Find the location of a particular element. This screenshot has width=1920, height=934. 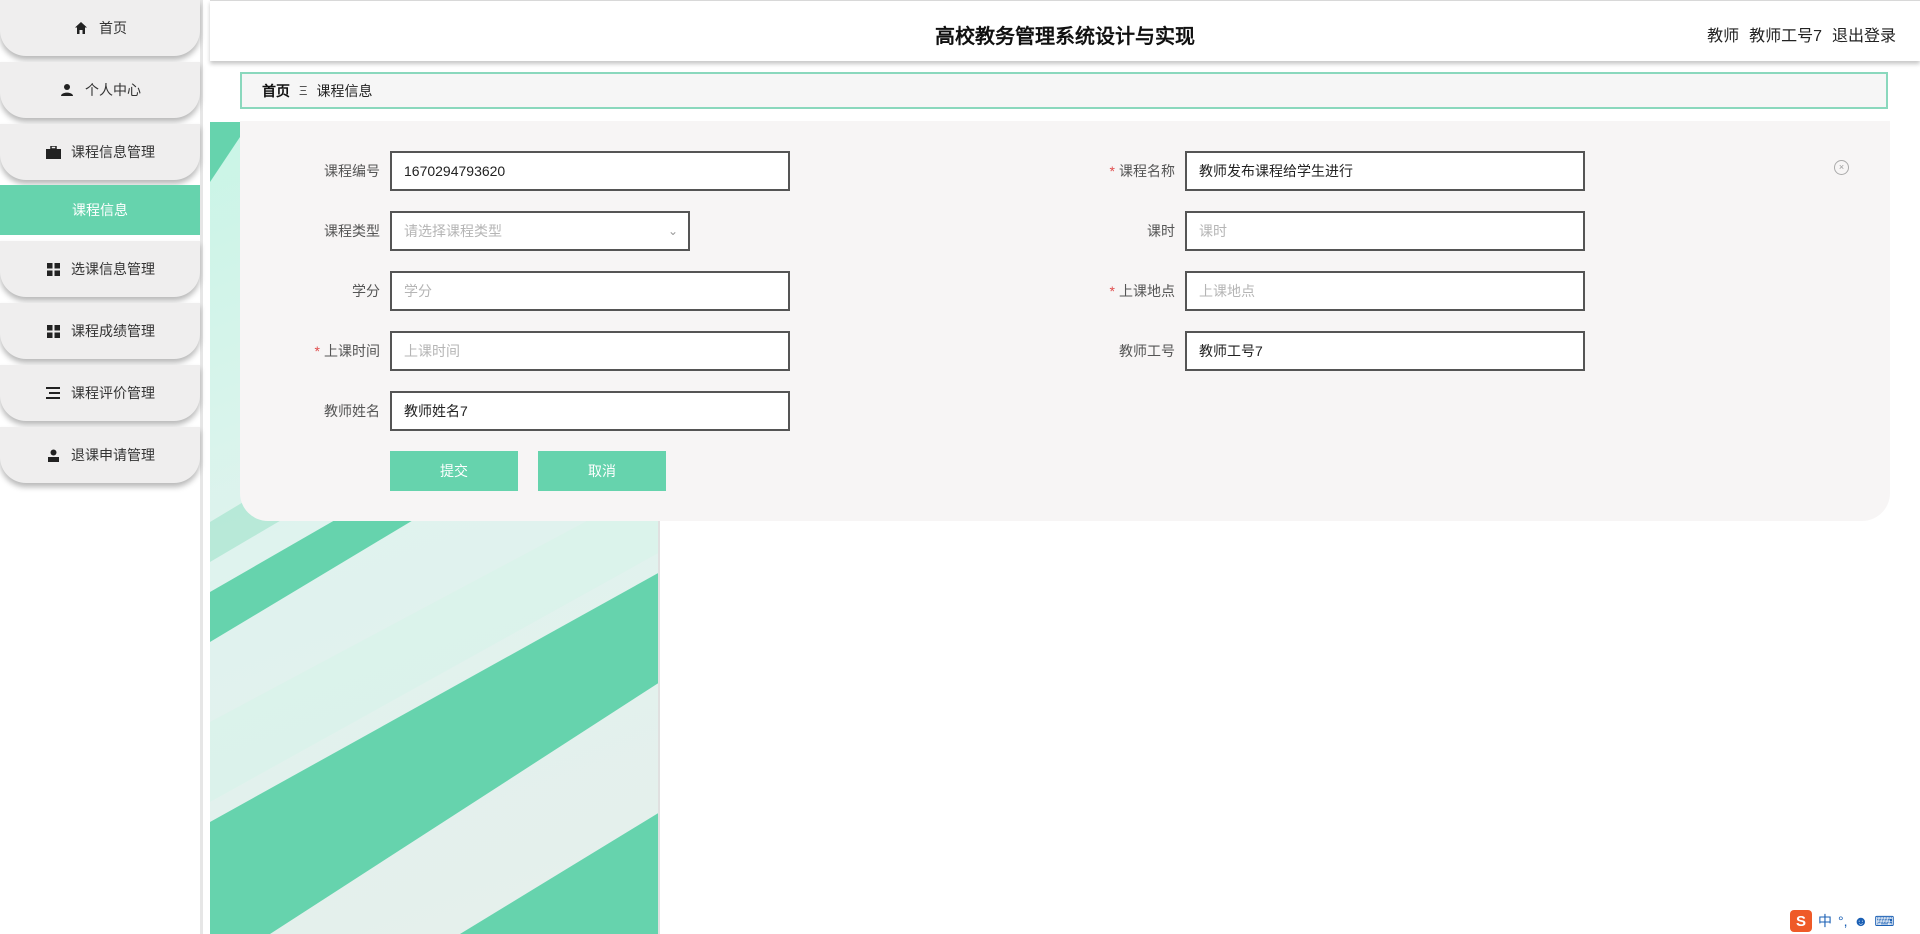

sidebar-item-label: 课程成绩管理 is located at coordinates (113, 331).